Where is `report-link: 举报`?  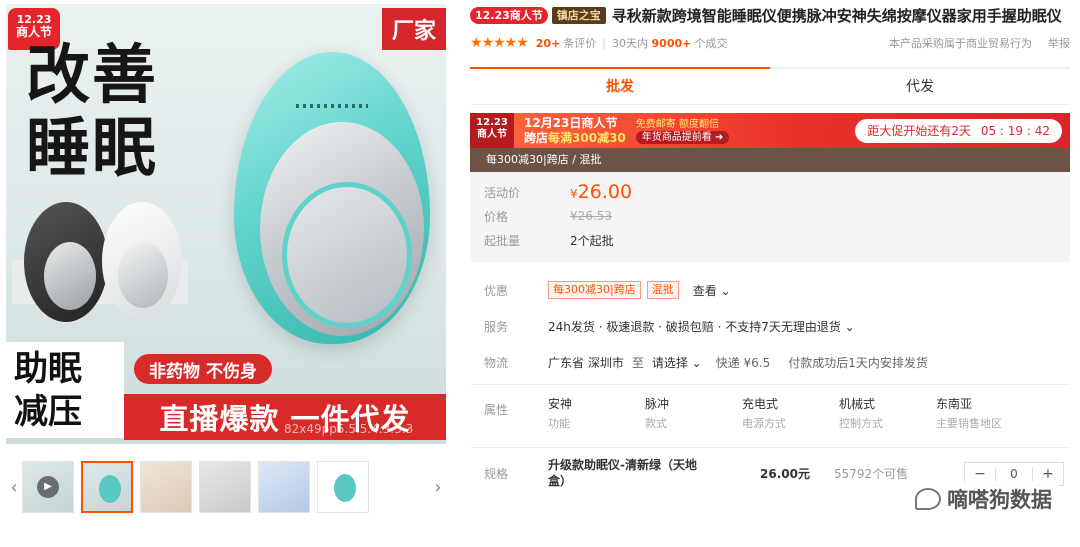
report-link: 举报 is located at coordinates (1059, 43).